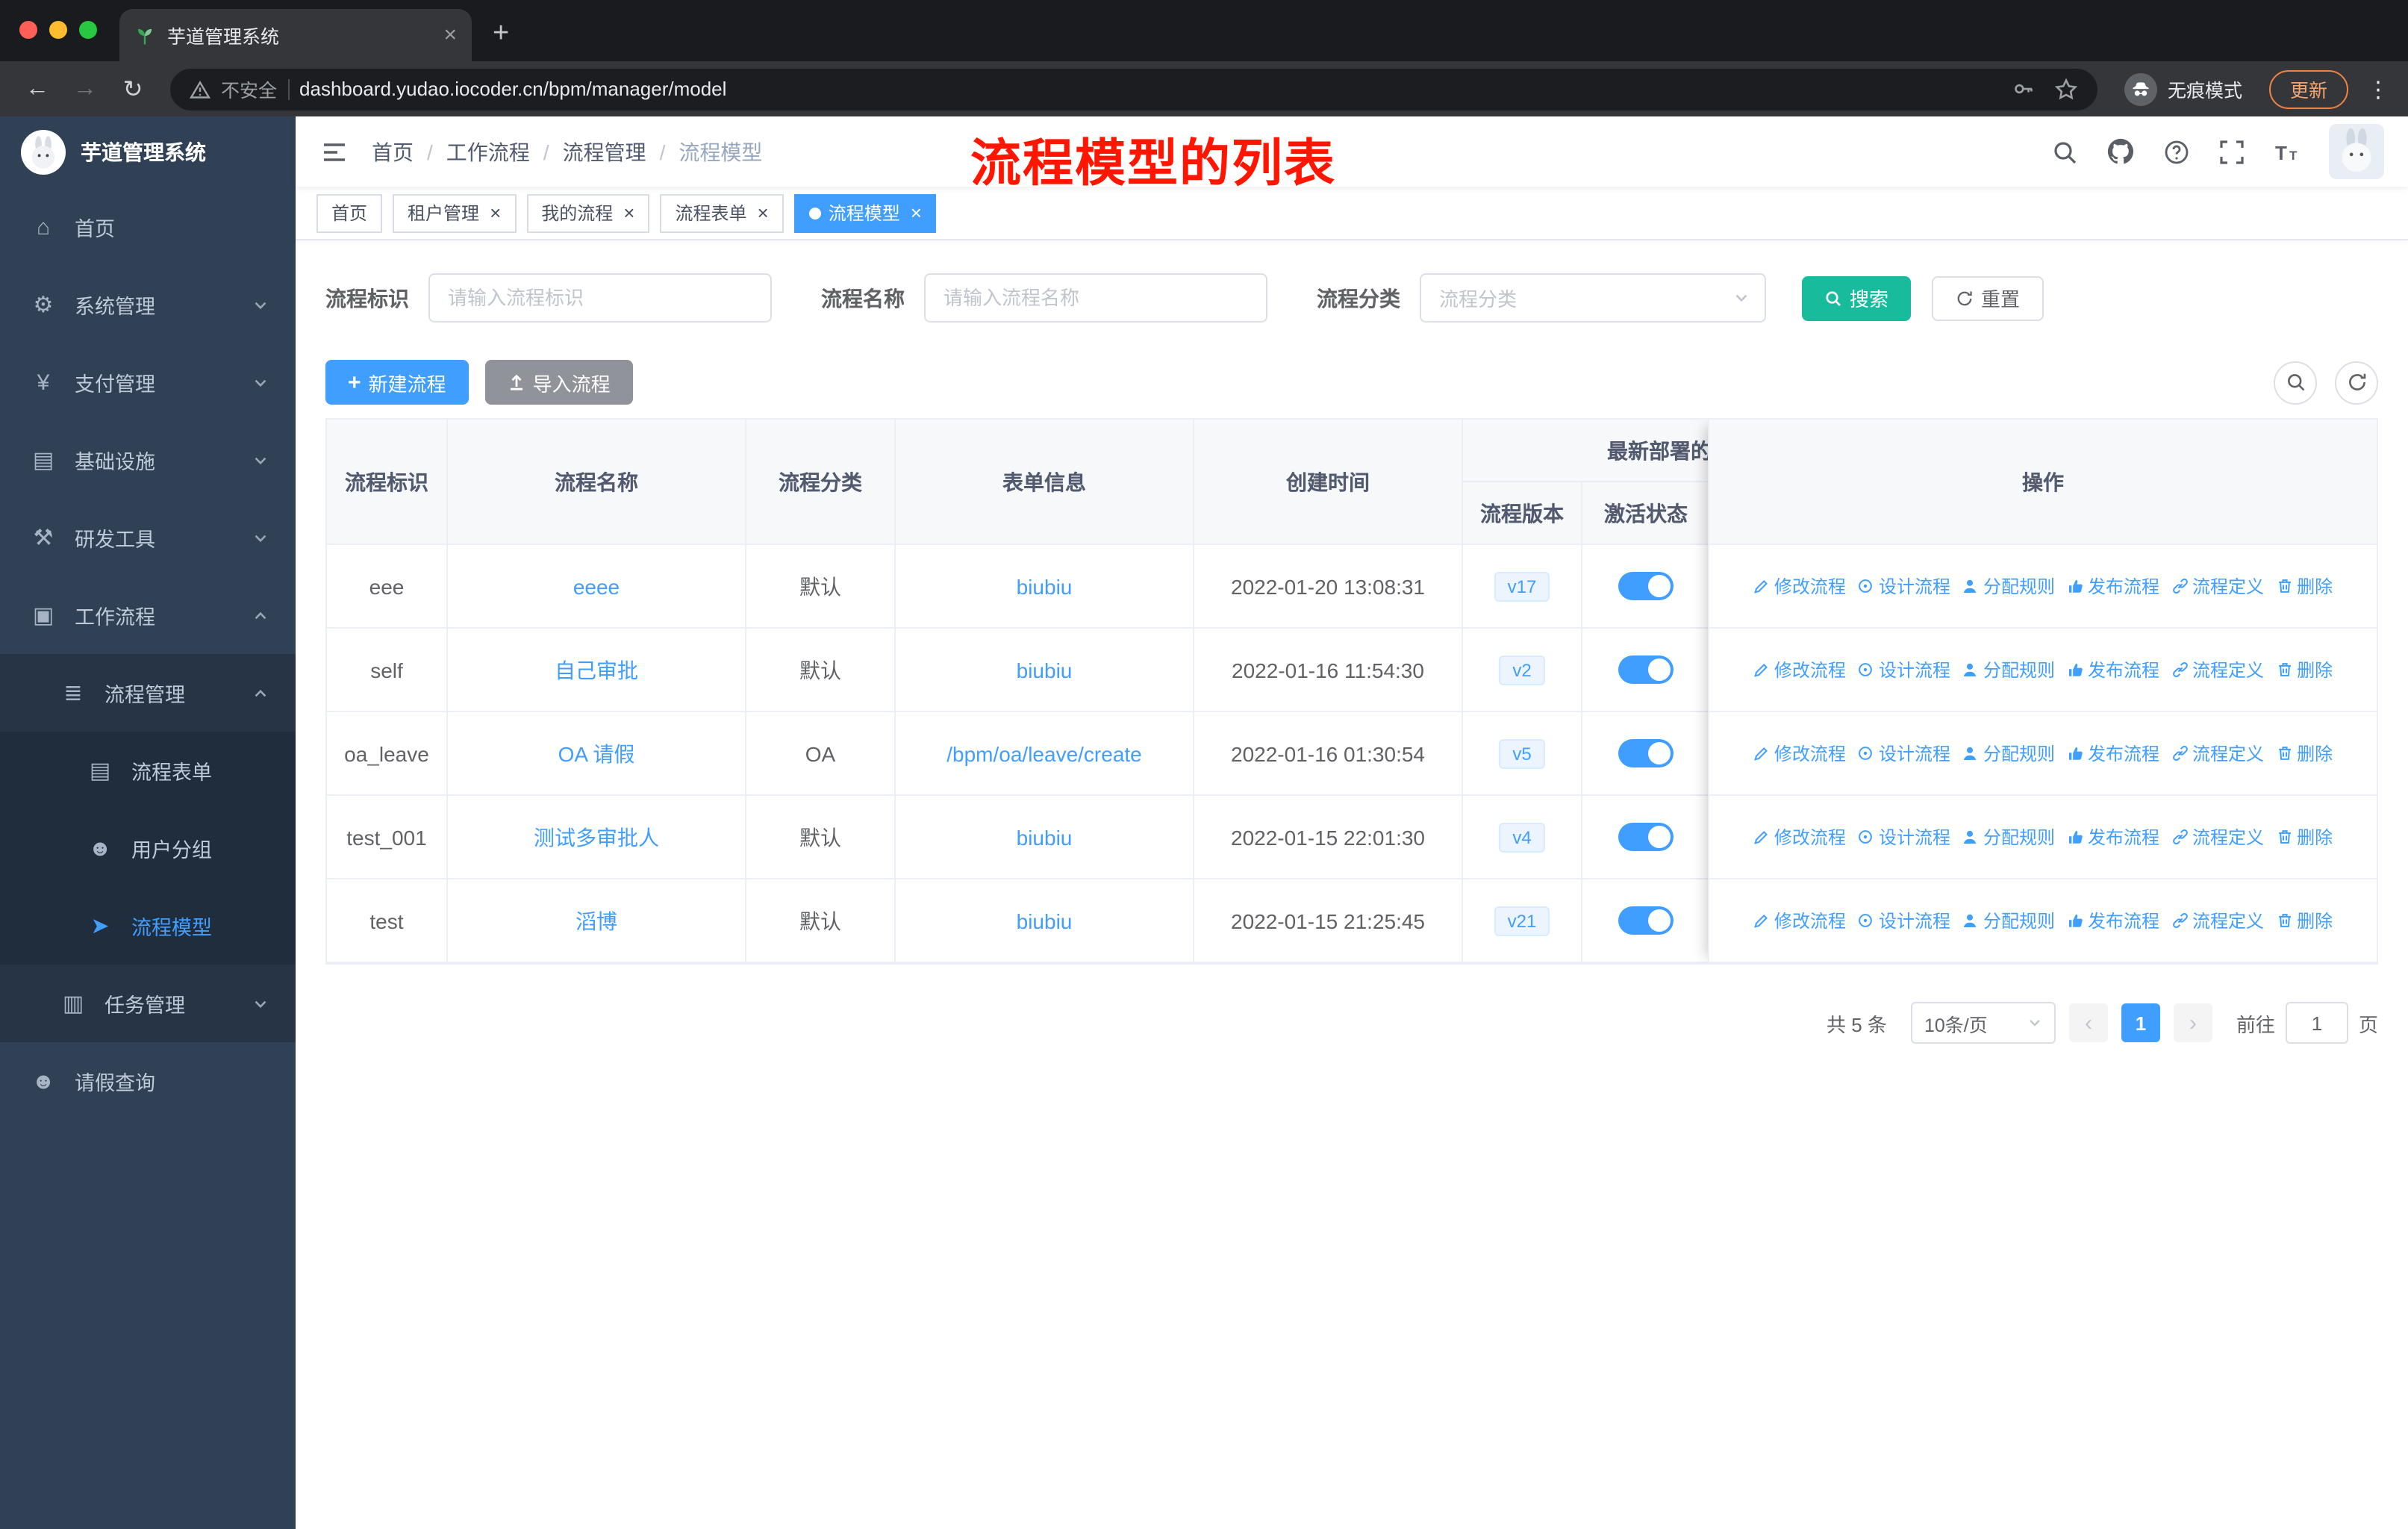  Describe the element at coordinates (148, 227) in the screenshot. I see `sidebar-item-home: ⌂ 首页` at that location.